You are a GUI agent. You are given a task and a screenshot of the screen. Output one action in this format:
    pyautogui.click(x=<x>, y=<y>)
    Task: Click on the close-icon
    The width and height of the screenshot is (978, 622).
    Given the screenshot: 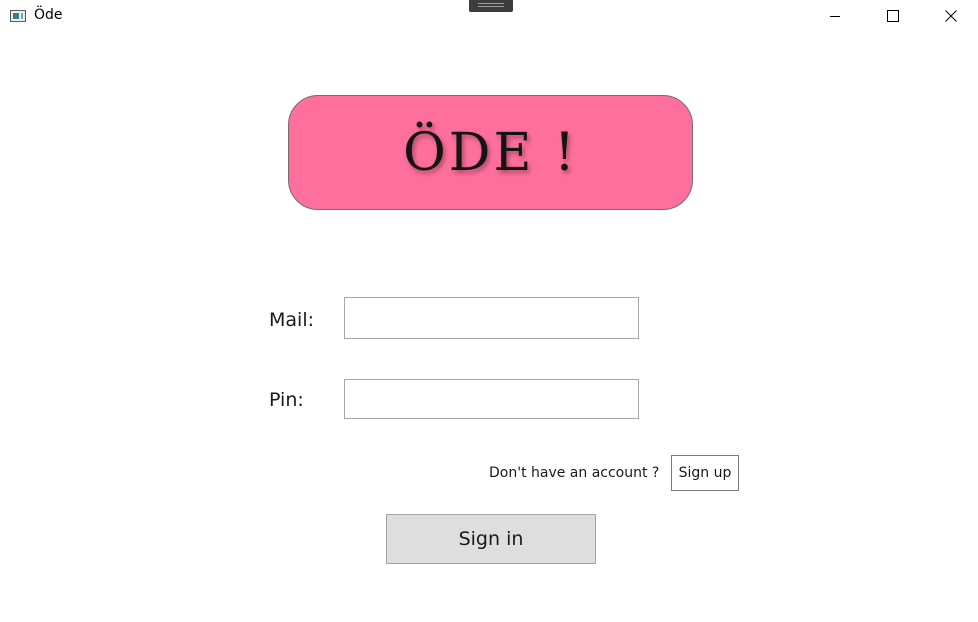 What is the action you would take?
    pyautogui.click(x=951, y=16)
    